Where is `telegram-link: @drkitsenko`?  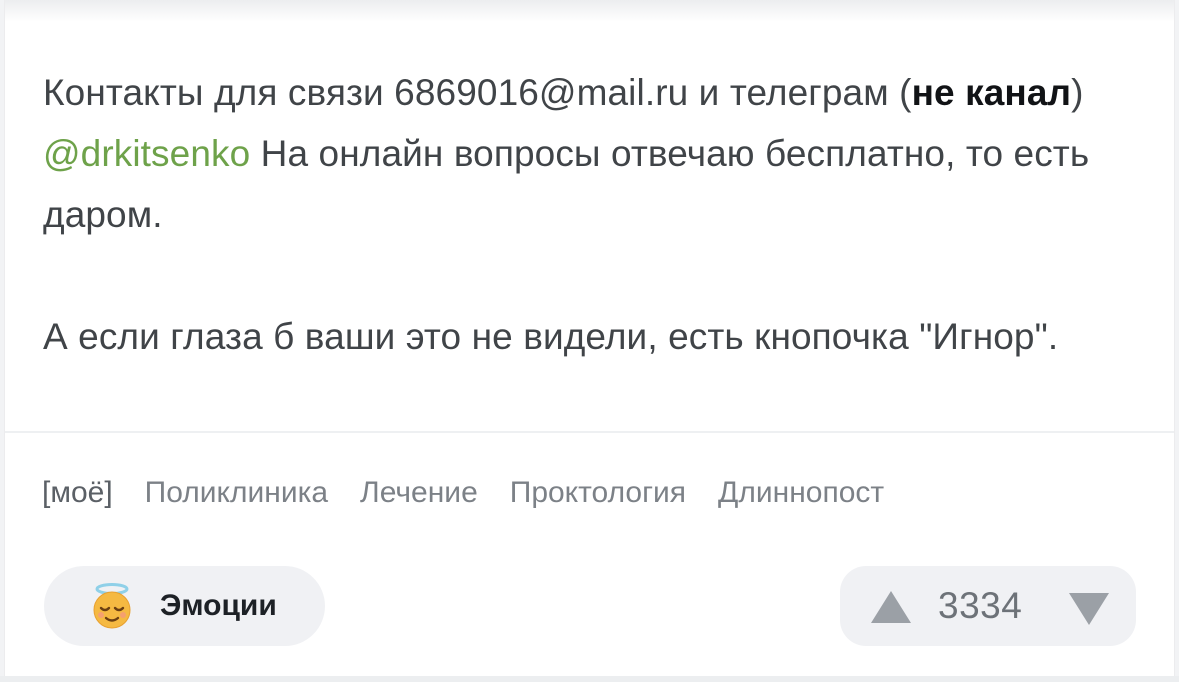 telegram-link: @drkitsenko is located at coordinates (146, 153).